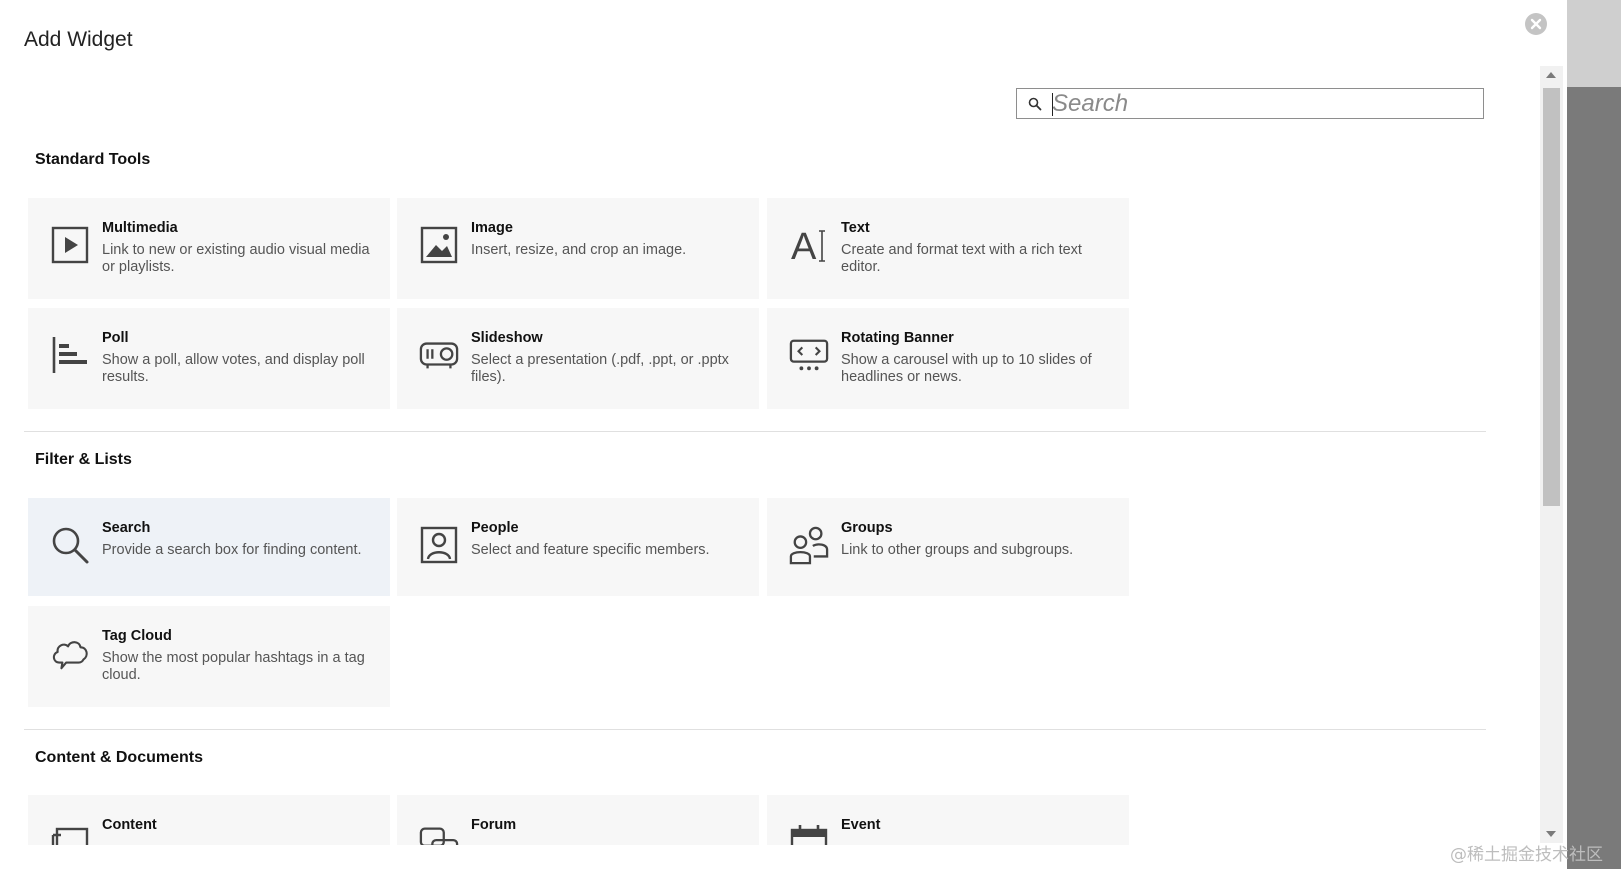 This screenshot has width=1621, height=869. Describe the element at coordinates (809, 545) in the screenshot. I see `groups-icon` at that location.